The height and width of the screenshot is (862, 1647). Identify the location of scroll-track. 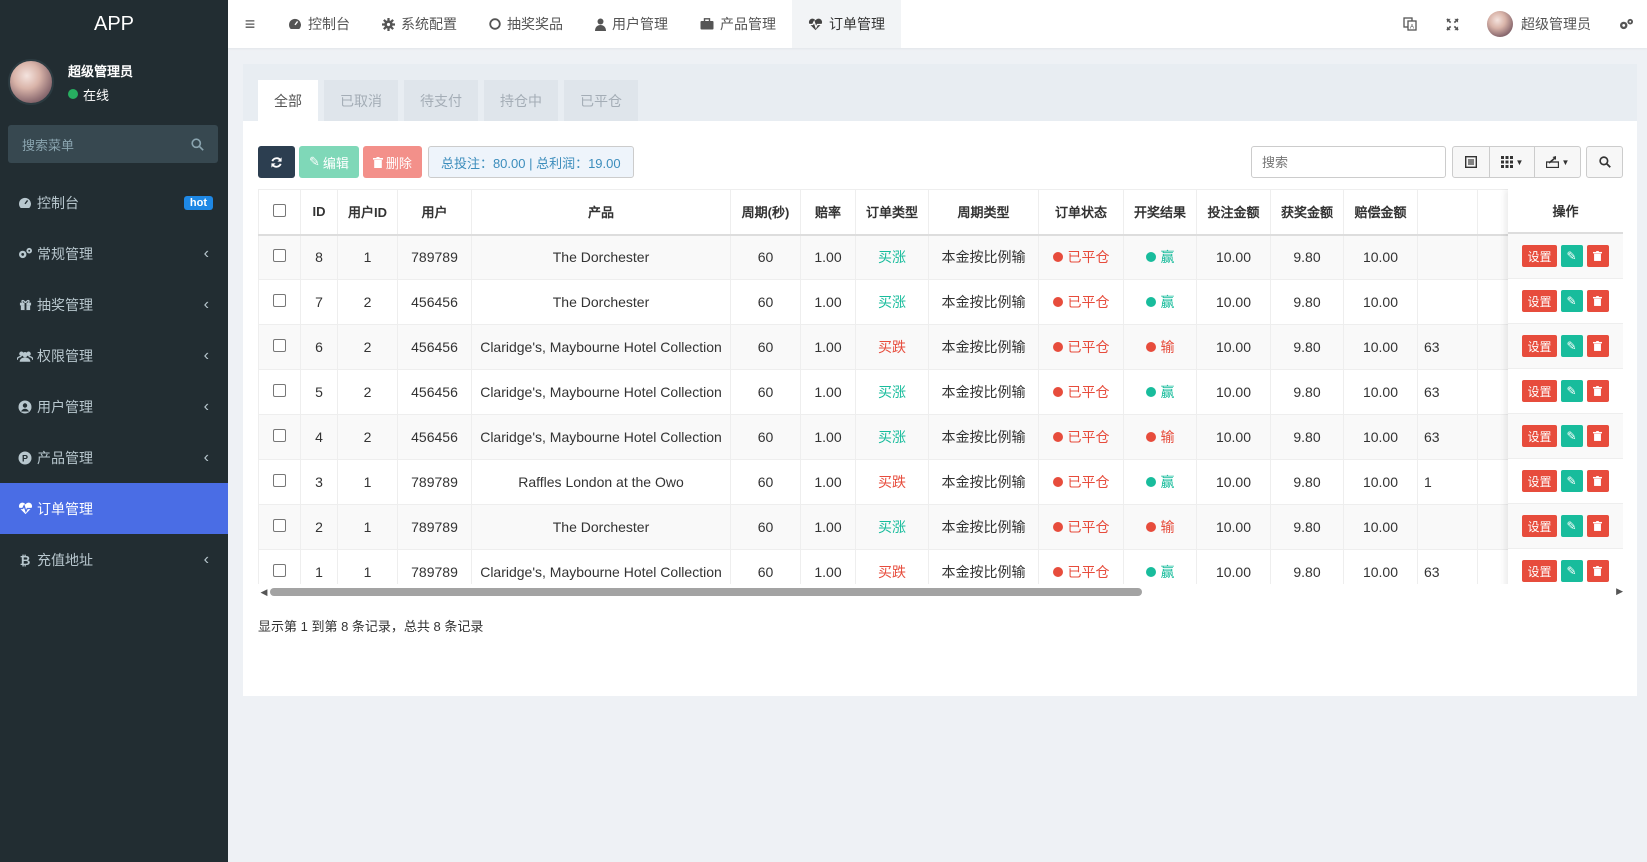
(914, 592).